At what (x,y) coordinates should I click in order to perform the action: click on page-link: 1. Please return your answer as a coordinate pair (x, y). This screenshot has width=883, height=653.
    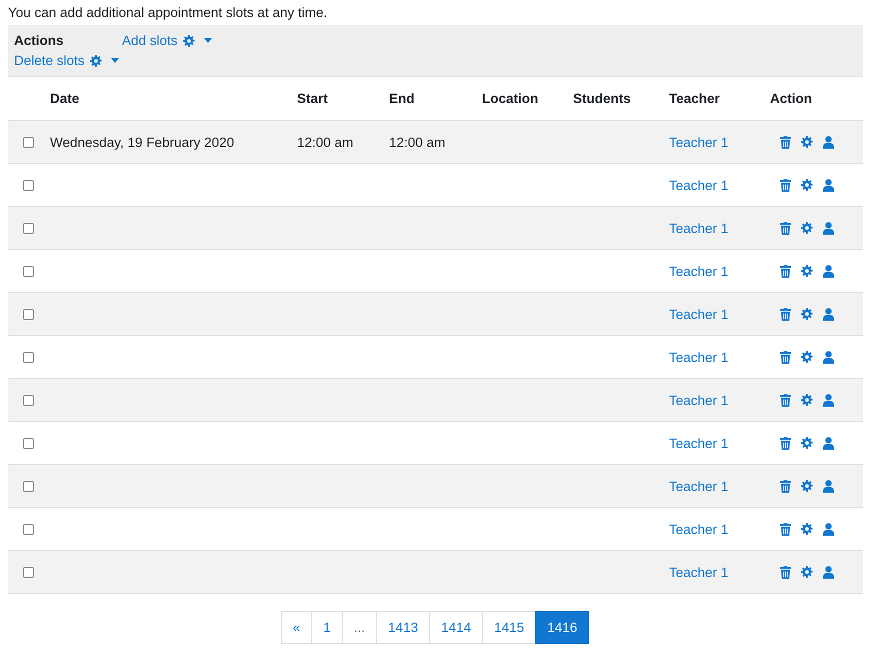
    Looking at the image, I should click on (327, 627).